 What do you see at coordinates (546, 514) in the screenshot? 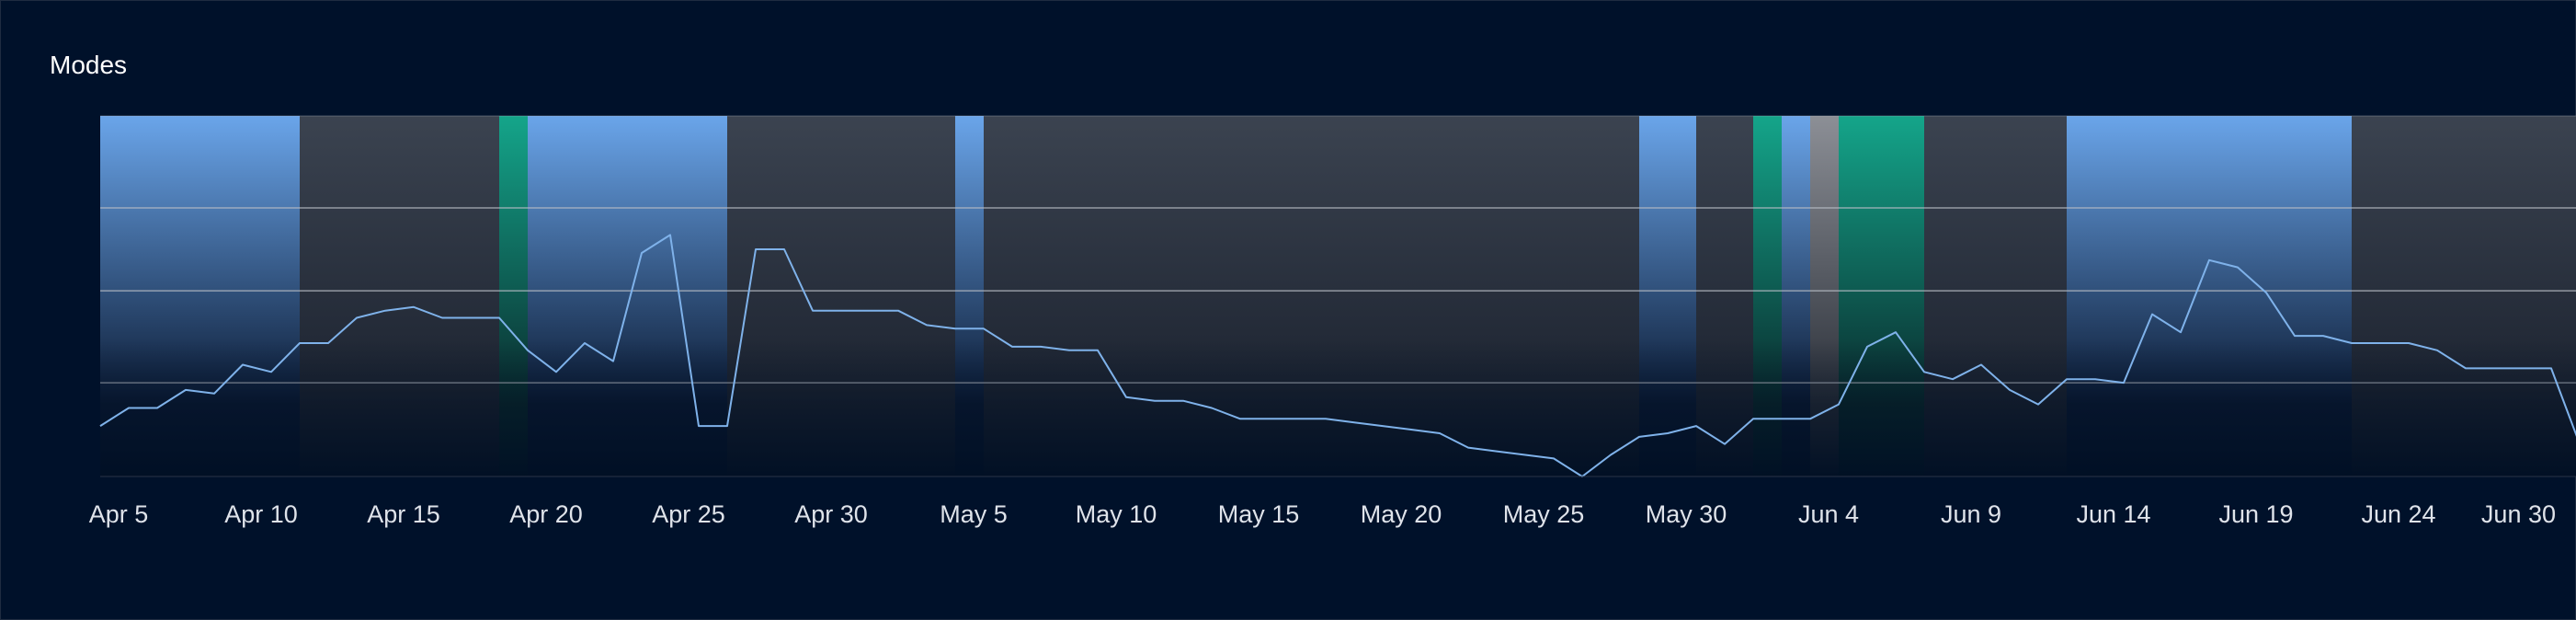
I see `x-tick-label: Apr 20` at bounding box center [546, 514].